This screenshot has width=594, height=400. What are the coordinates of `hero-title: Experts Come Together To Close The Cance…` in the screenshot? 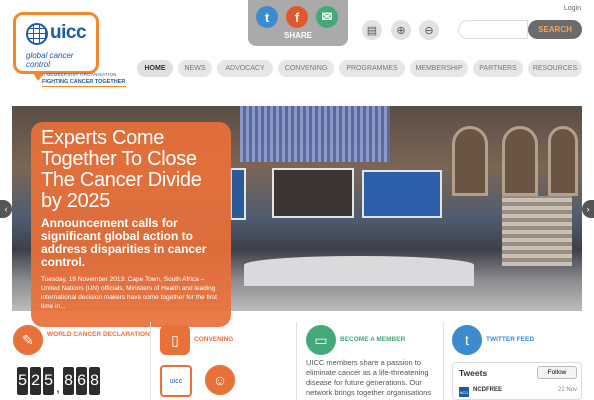 It's located at (131, 170).